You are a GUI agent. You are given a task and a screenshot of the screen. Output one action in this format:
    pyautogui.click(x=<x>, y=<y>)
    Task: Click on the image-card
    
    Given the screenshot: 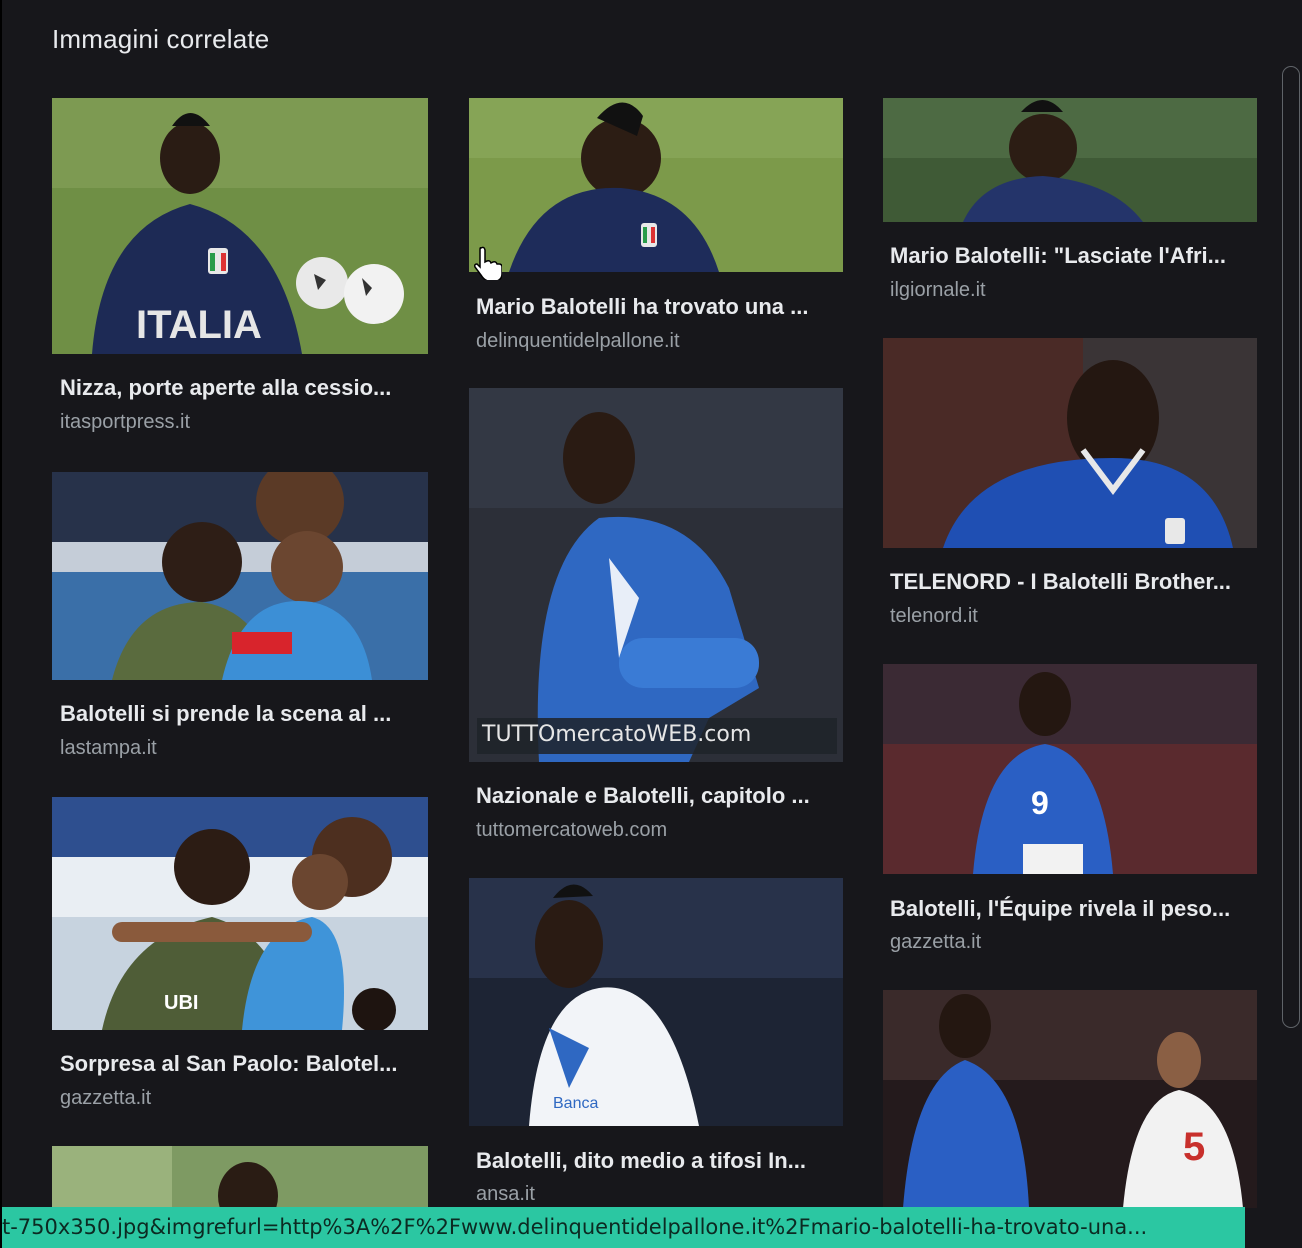 What is the action you would take?
    pyautogui.click(x=240, y=1177)
    